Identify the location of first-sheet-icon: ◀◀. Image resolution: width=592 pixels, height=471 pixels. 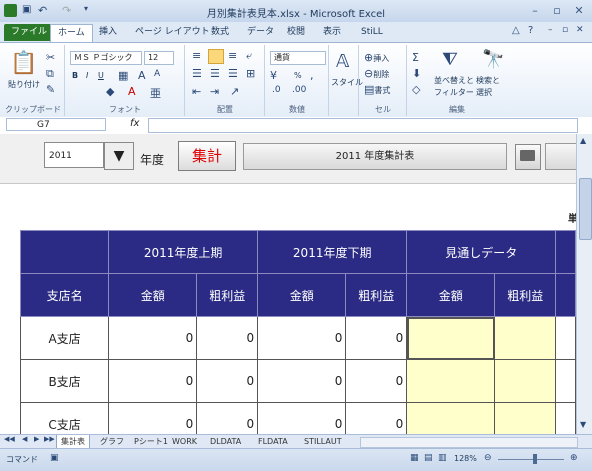
(9, 439).